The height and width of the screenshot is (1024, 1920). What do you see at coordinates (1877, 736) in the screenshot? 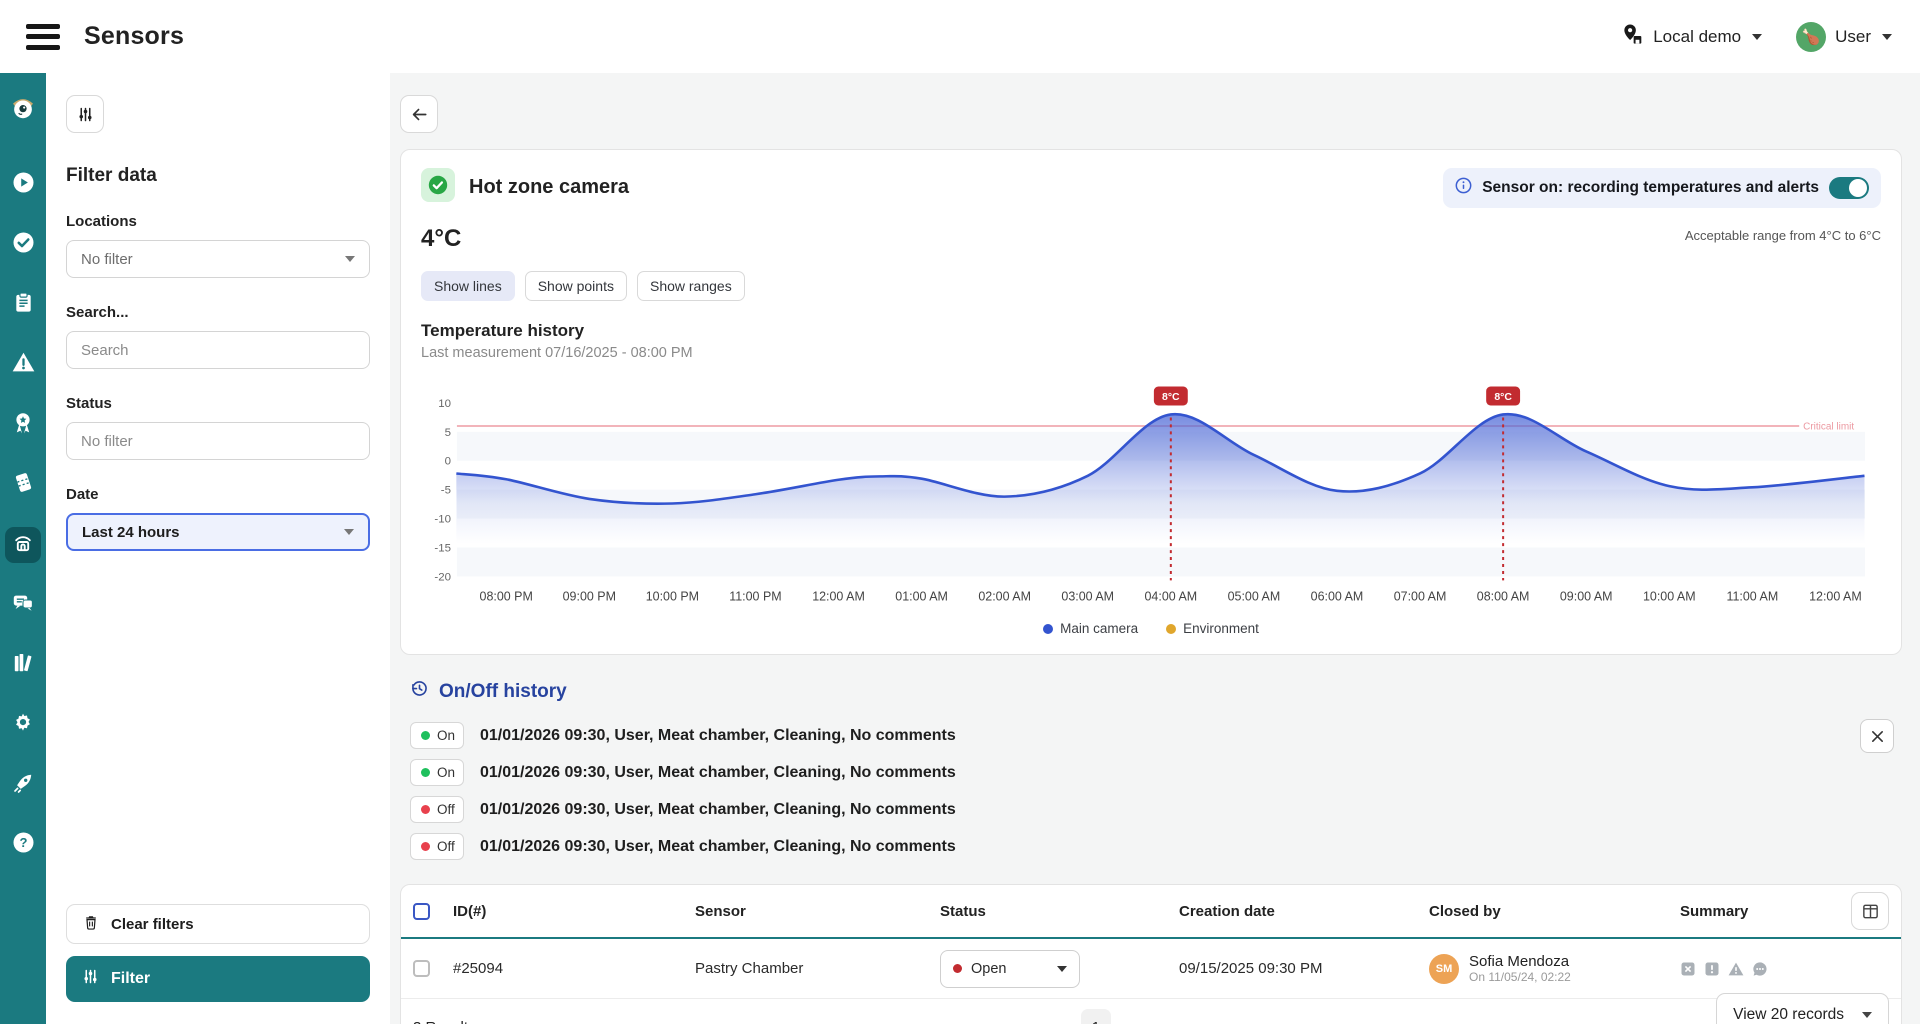
I see `close-history-button` at bounding box center [1877, 736].